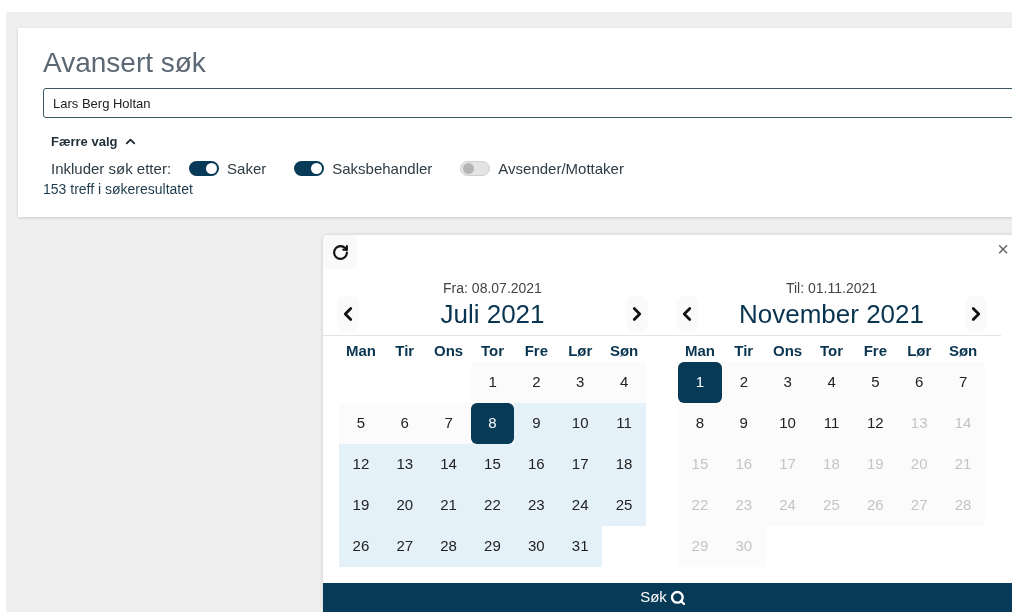 This screenshot has width=1012, height=612. What do you see at coordinates (448, 505) in the screenshot?
I see `day-cell: 21` at bounding box center [448, 505].